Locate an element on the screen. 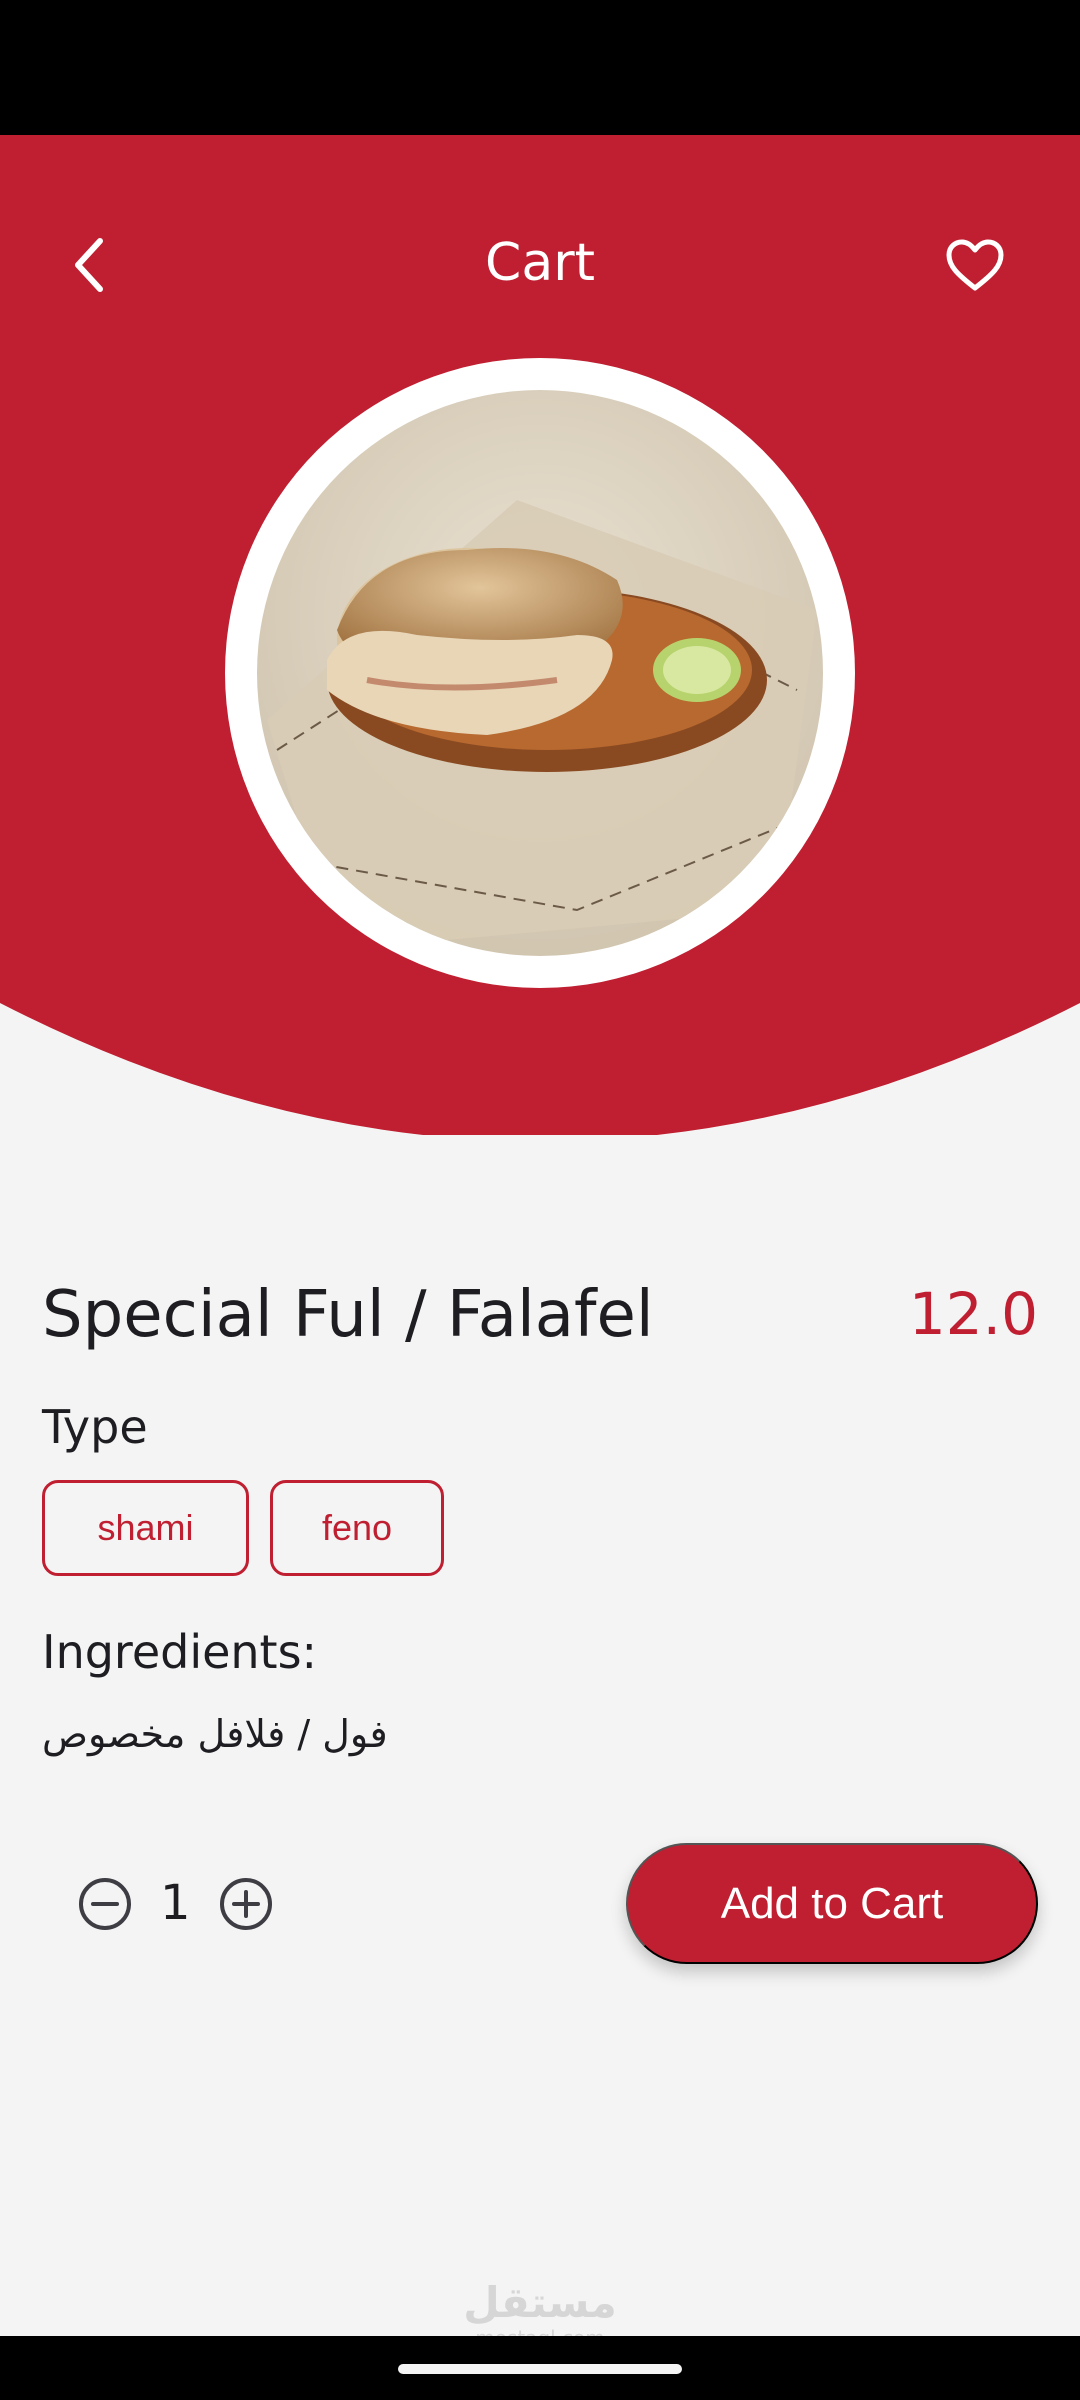  ingredients-label: Ingredients: is located at coordinates (180, 1652).